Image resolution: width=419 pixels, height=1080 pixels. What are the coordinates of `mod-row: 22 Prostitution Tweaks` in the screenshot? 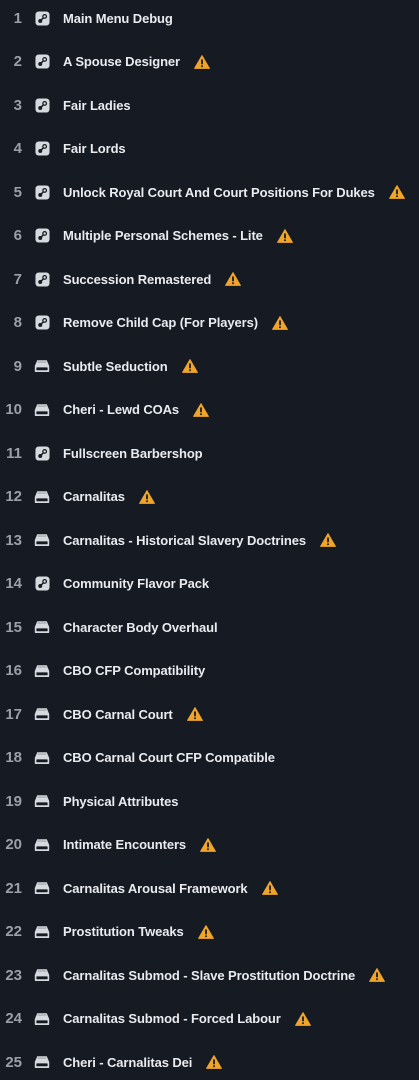 It's located at (209, 932).